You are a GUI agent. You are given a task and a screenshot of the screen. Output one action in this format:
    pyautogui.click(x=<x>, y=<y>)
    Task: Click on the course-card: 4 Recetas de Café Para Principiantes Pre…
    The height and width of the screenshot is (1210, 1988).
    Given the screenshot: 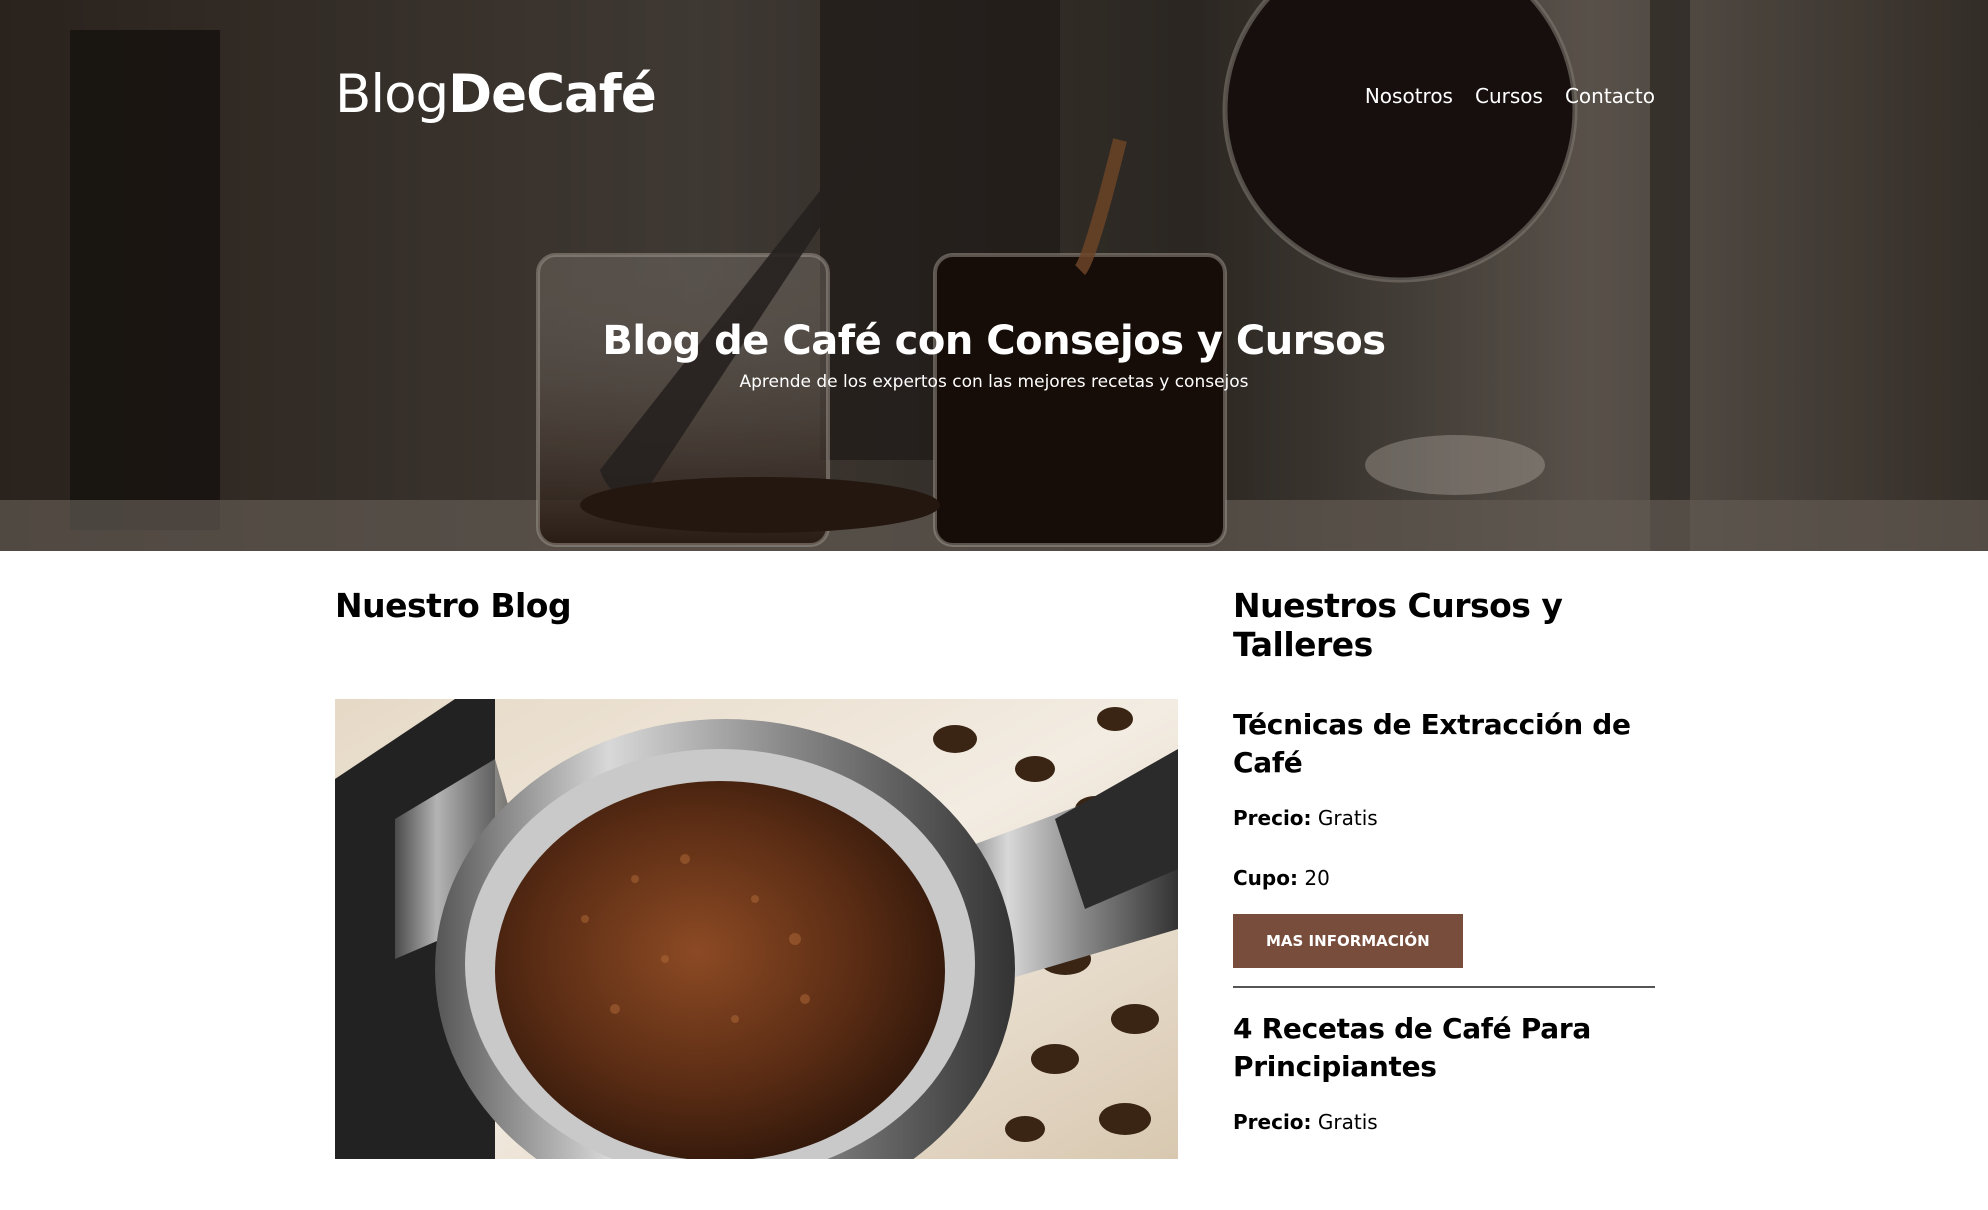 What is the action you would take?
    pyautogui.click(x=1444, y=1099)
    